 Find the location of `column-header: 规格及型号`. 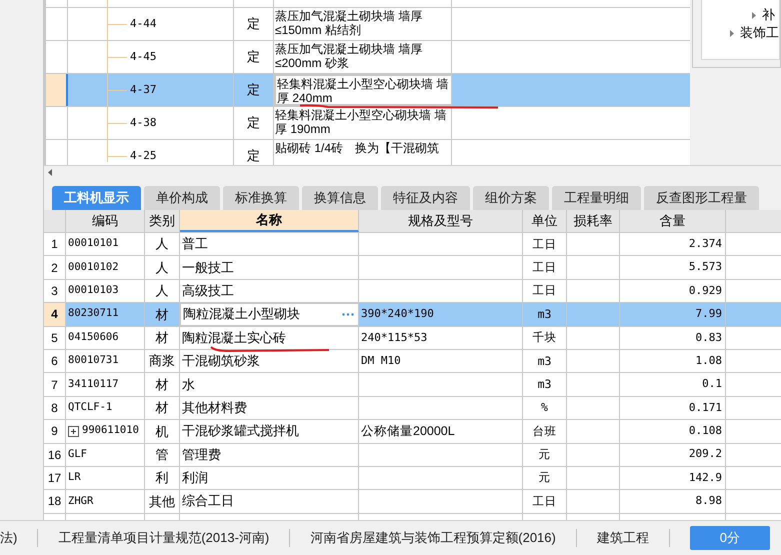

column-header: 规格及型号 is located at coordinates (441, 221).